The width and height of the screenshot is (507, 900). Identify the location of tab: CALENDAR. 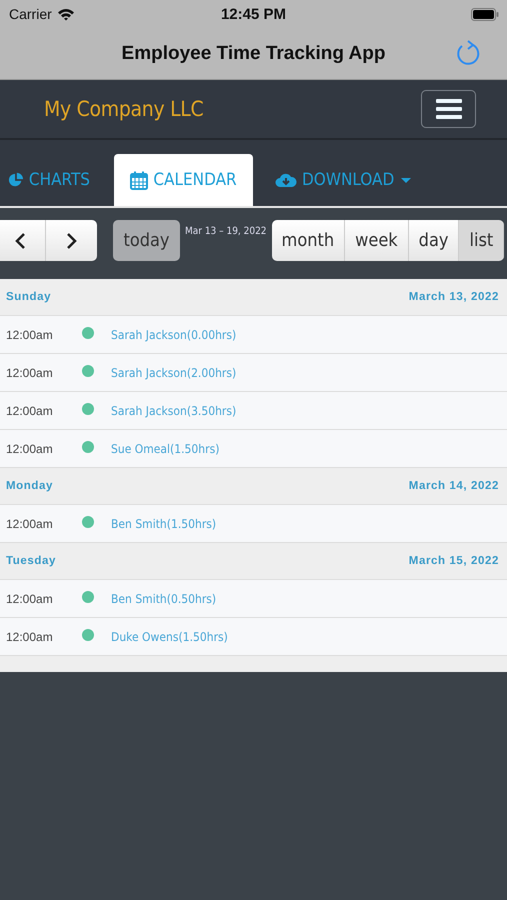
(183, 180).